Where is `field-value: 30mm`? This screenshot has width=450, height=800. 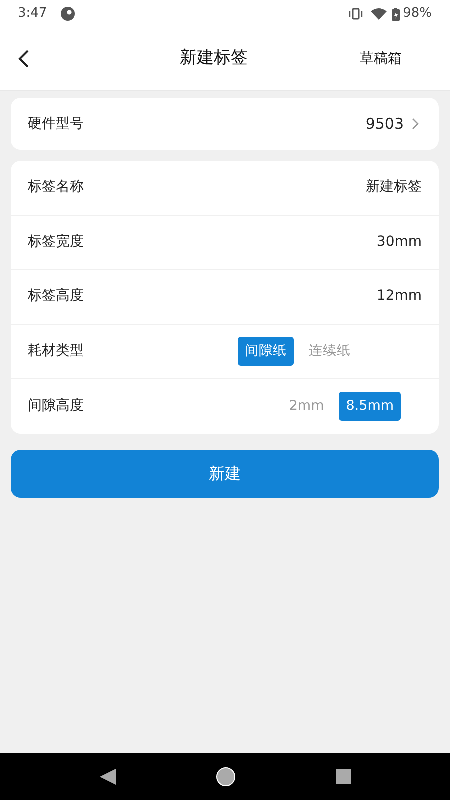
field-value: 30mm is located at coordinates (399, 242).